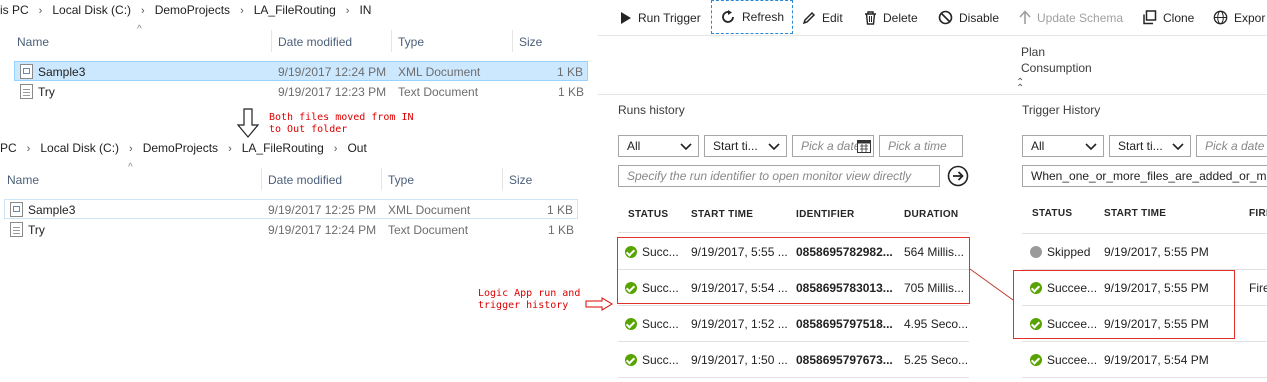 Image resolution: width=1267 pixels, height=382 pixels. What do you see at coordinates (365, 10) in the screenshot?
I see `breadcrumb-item: IN` at bounding box center [365, 10].